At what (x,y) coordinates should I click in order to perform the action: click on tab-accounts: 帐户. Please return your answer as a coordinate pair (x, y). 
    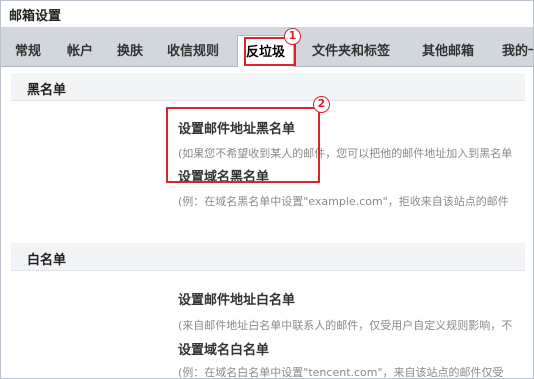
    Looking at the image, I should click on (80, 49).